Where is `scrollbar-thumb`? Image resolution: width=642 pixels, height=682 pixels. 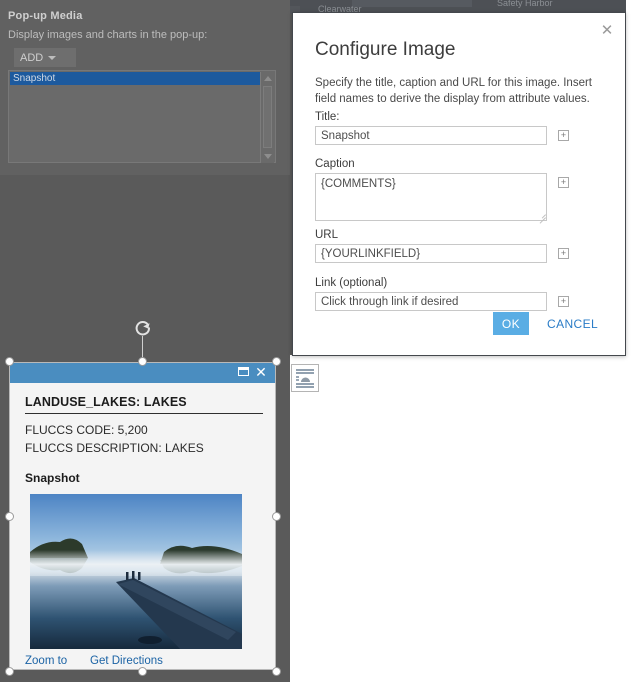 scrollbar-thumb is located at coordinates (267, 117).